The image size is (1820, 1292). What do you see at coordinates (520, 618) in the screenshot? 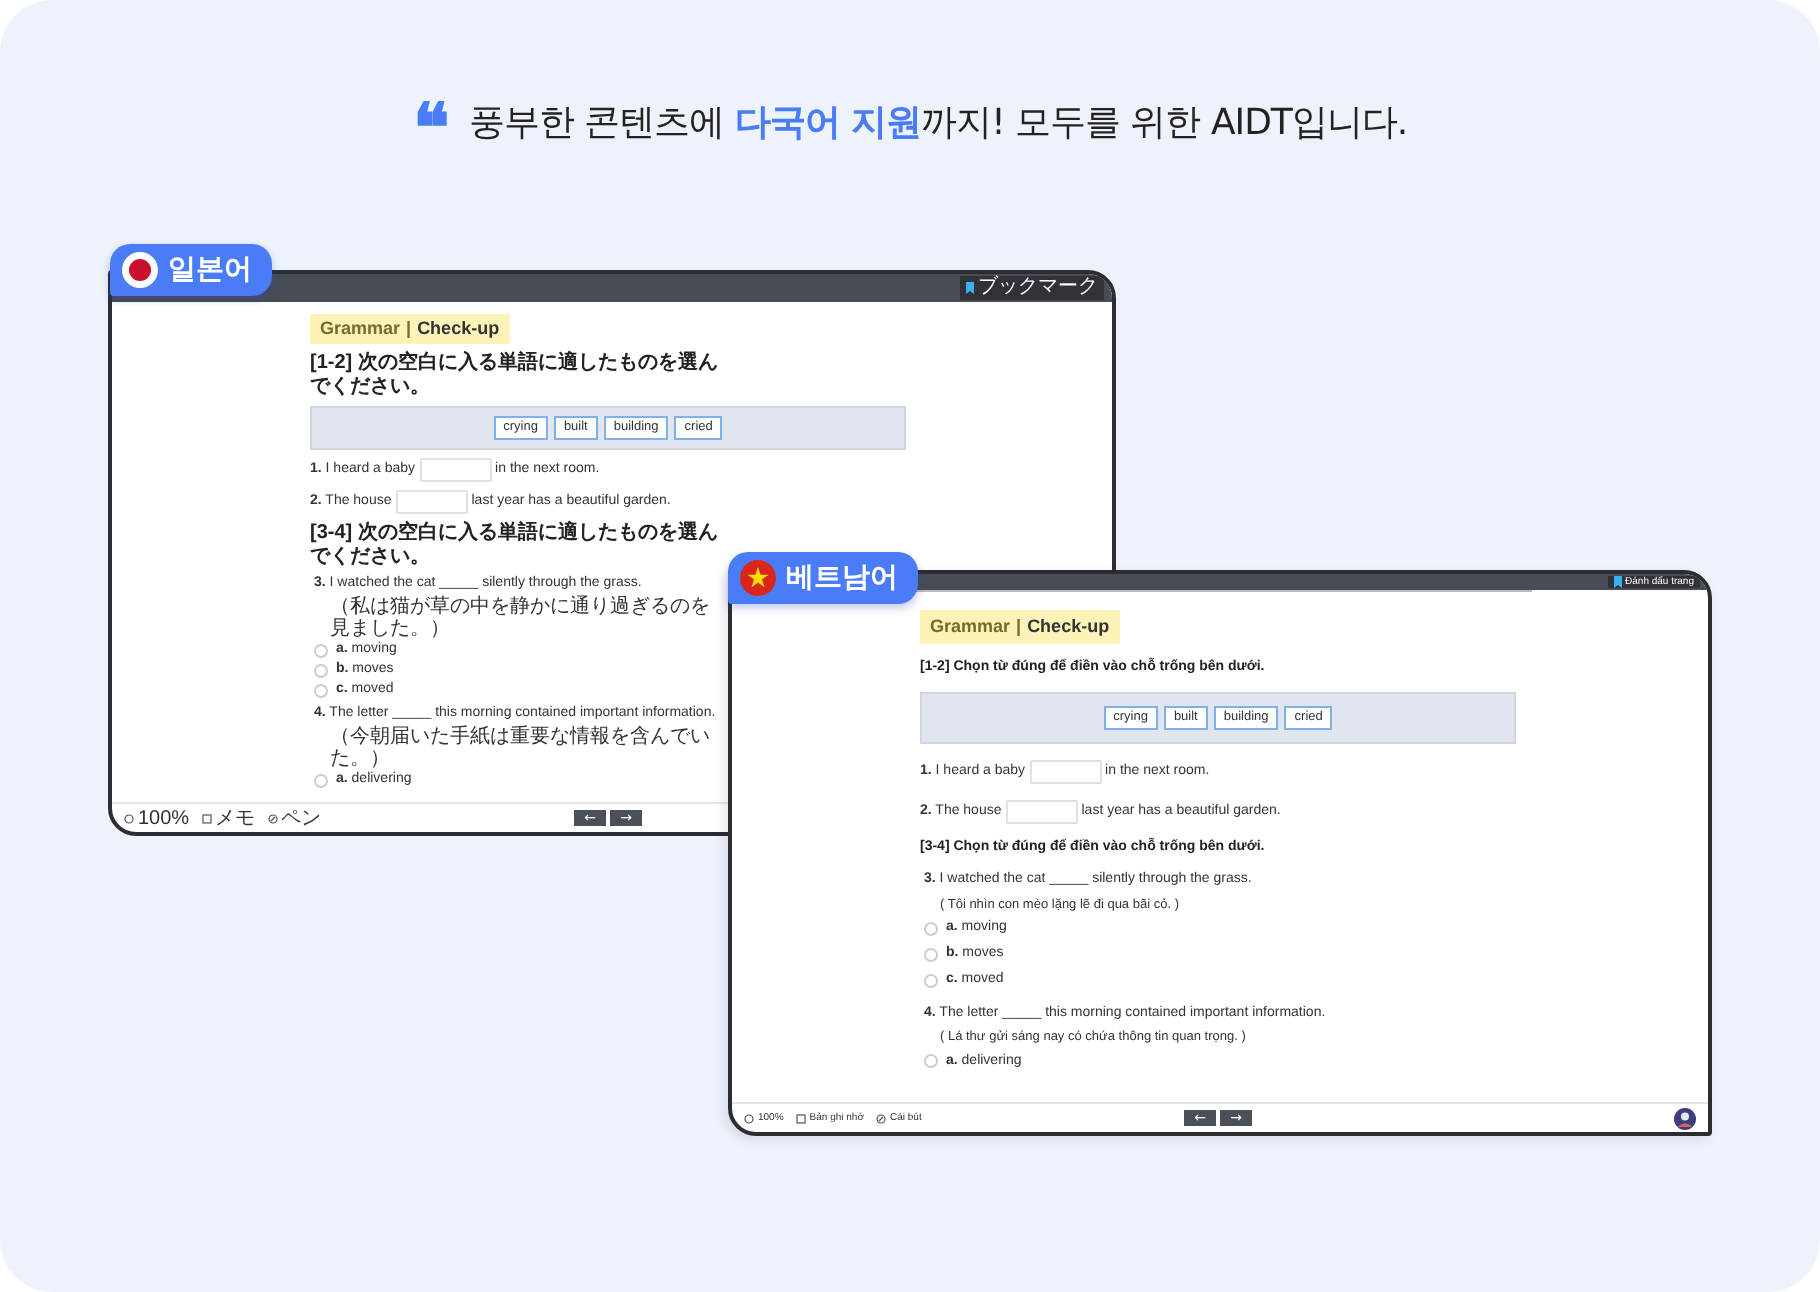
I see `translation-text: （私は猫が草の中を静かに通り過ぎるのを見ました。）` at bounding box center [520, 618].